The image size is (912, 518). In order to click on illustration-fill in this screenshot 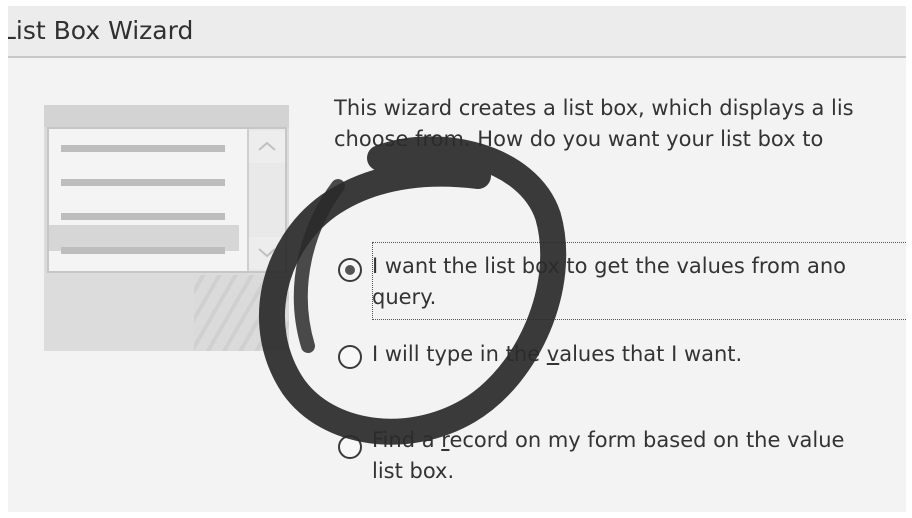, I will do `click(119, 313)`.